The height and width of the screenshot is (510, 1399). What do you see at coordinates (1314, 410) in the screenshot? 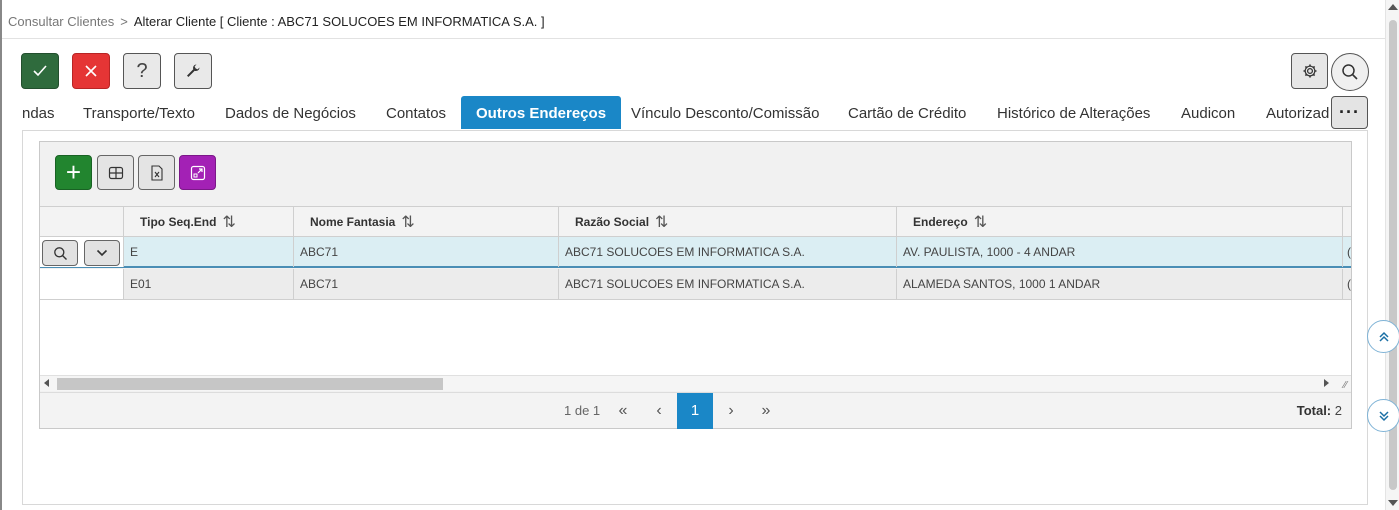
I see `total-label: Total:` at bounding box center [1314, 410].